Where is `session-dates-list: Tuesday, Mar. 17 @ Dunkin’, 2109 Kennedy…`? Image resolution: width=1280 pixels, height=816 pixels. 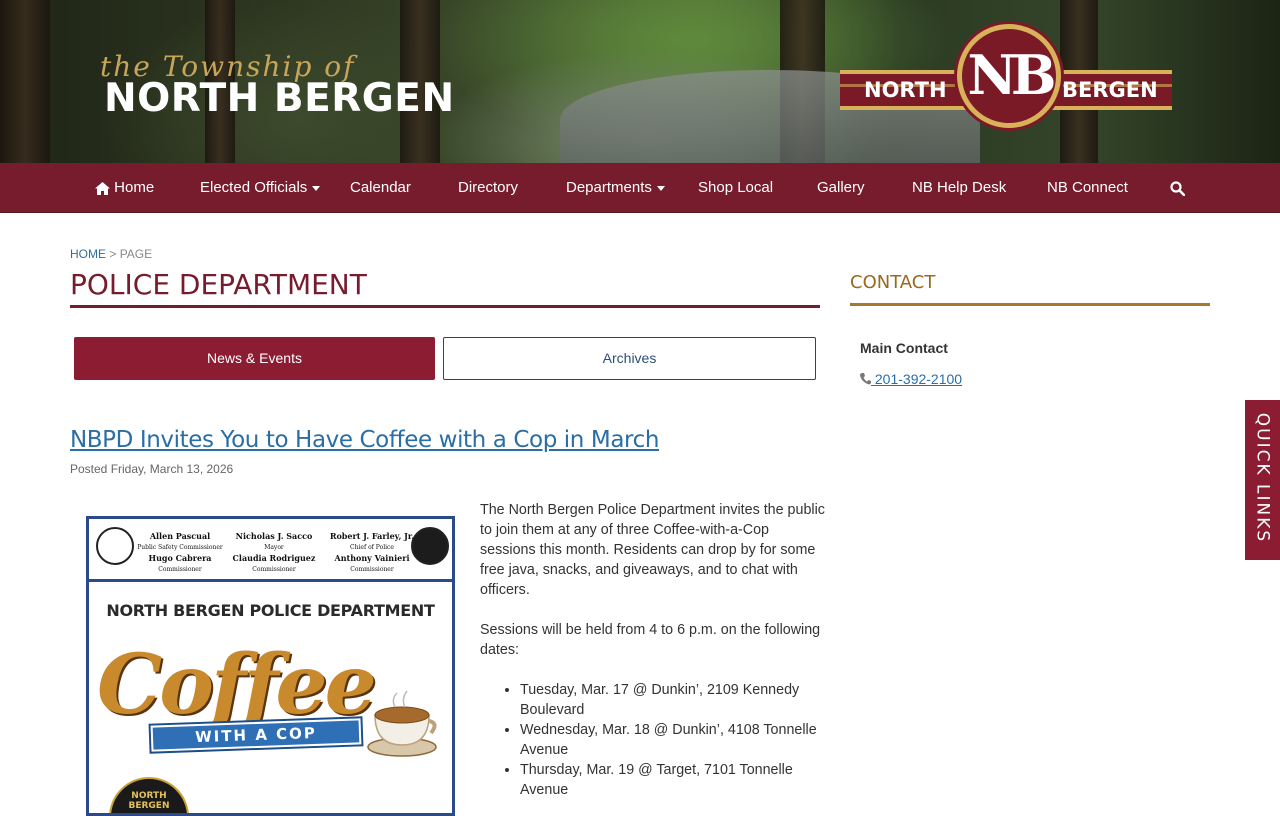
session-dates-list: Tuesday, Mar. 17 @ Dunkin’, 2109 Kennedy… is located at coordinates (672, 740).